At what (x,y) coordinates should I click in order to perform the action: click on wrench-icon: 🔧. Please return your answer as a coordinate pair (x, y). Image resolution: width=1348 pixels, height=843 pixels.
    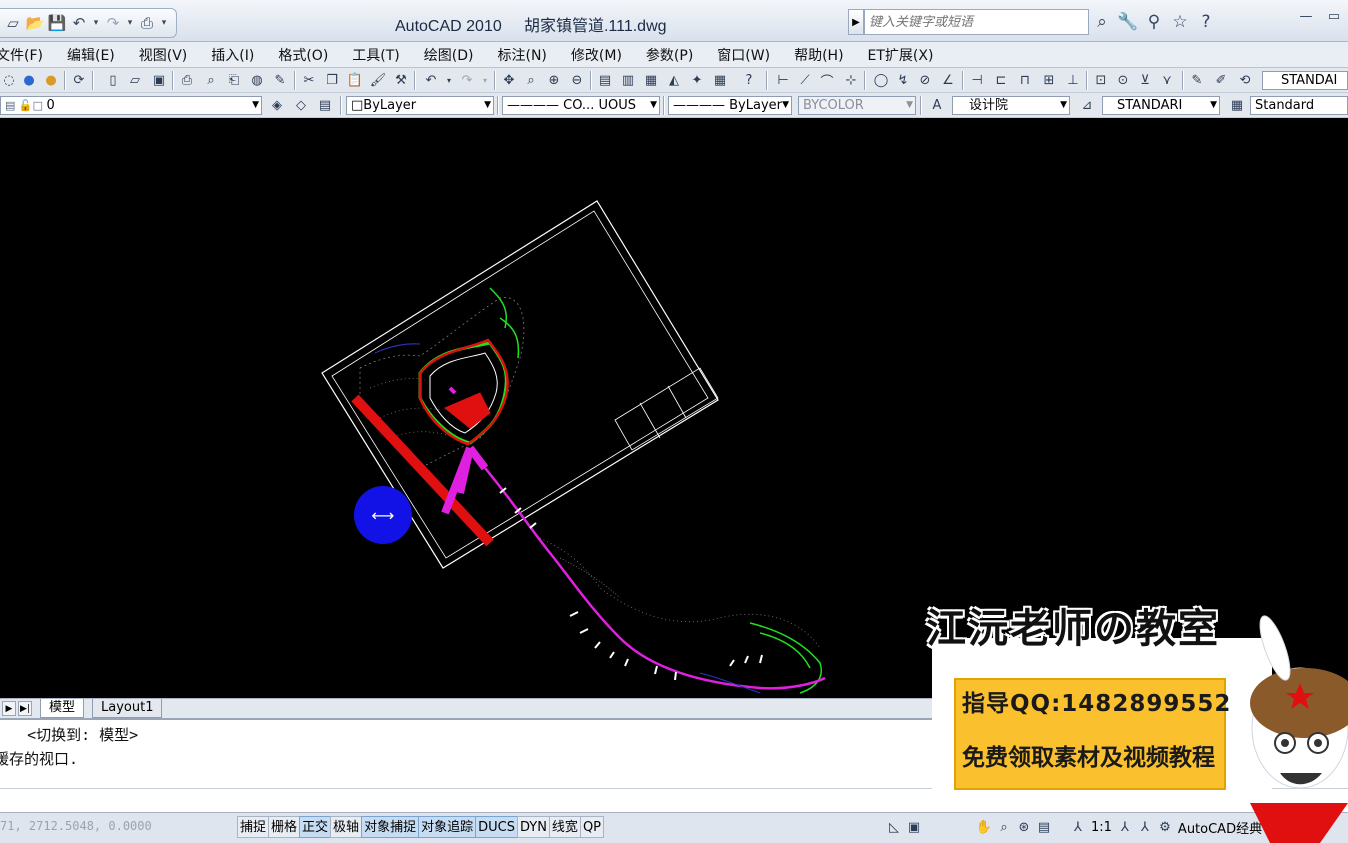
    Looking at the image, I should click on (1128, 22).